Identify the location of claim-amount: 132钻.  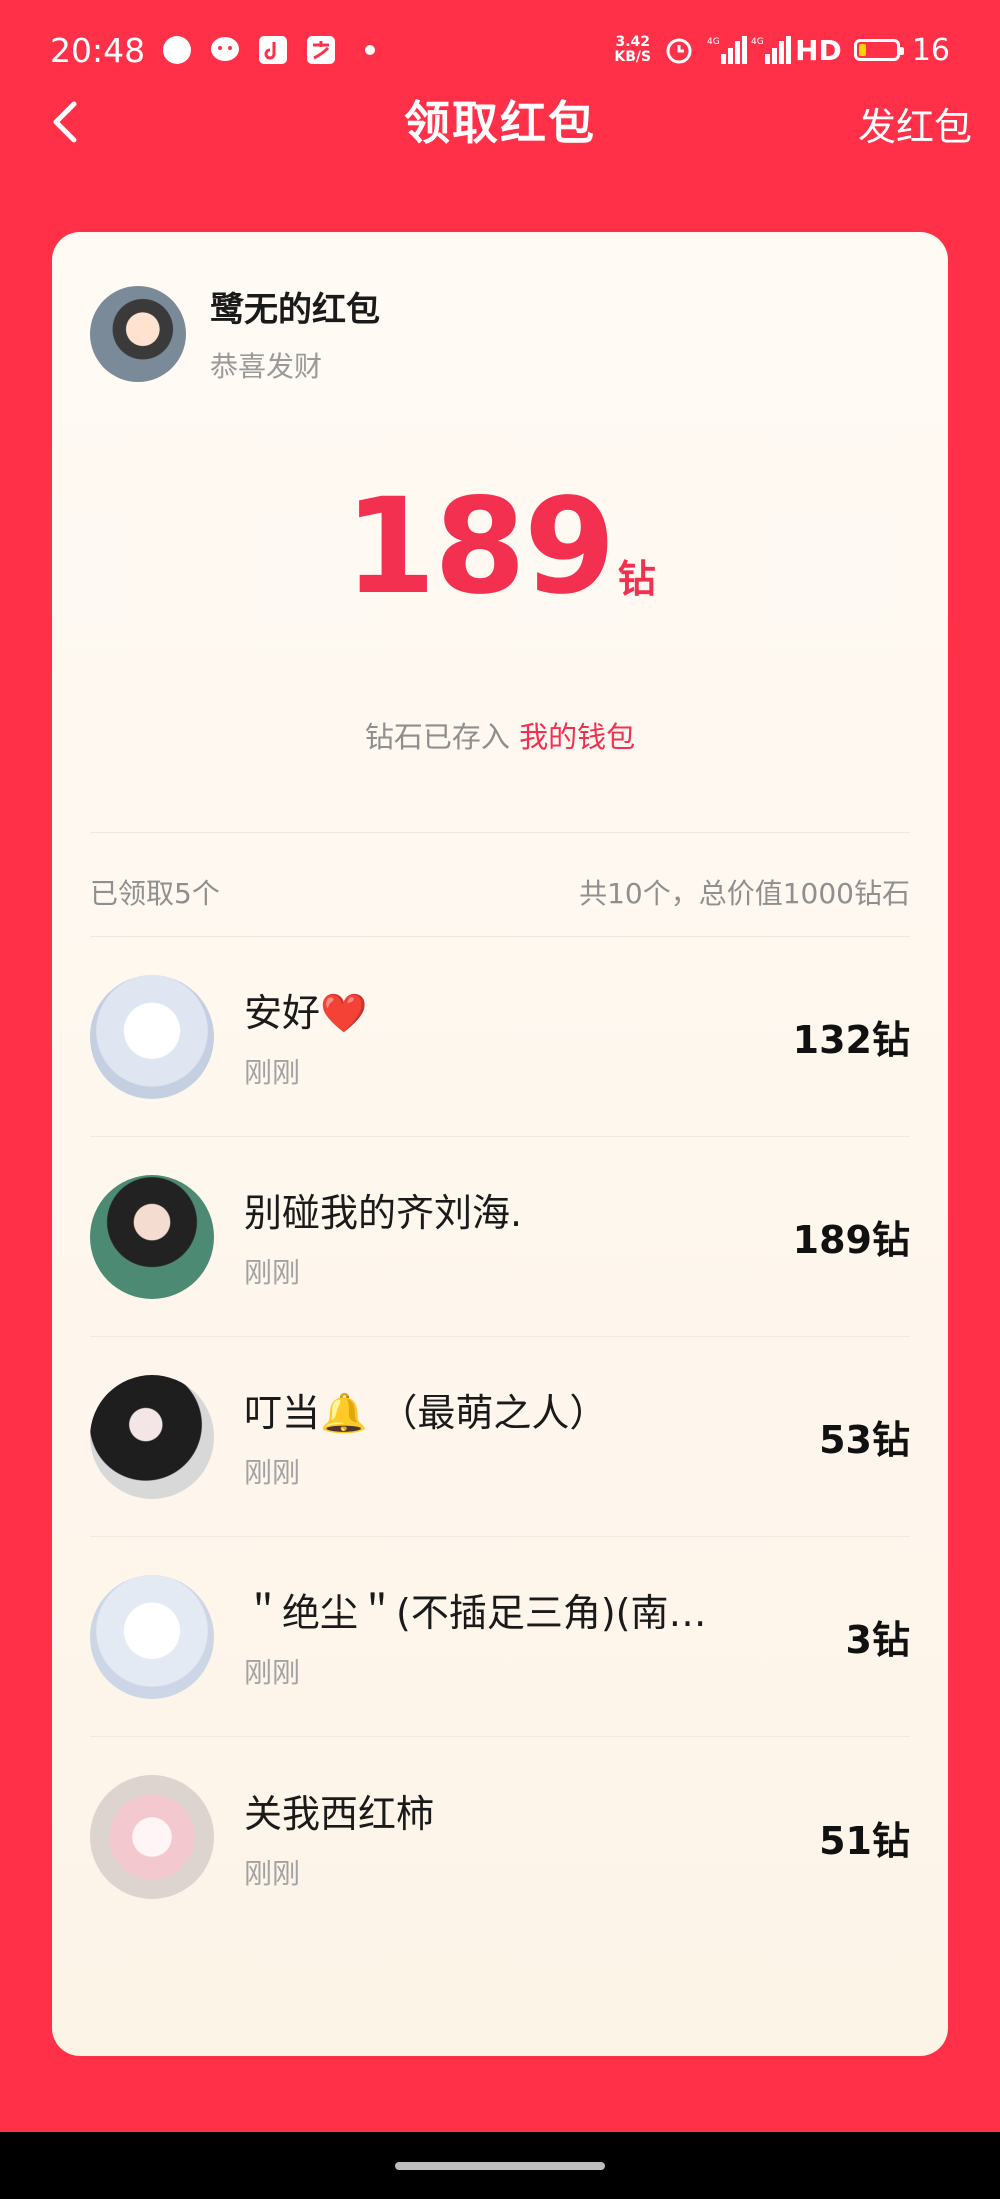
(851, 1040).